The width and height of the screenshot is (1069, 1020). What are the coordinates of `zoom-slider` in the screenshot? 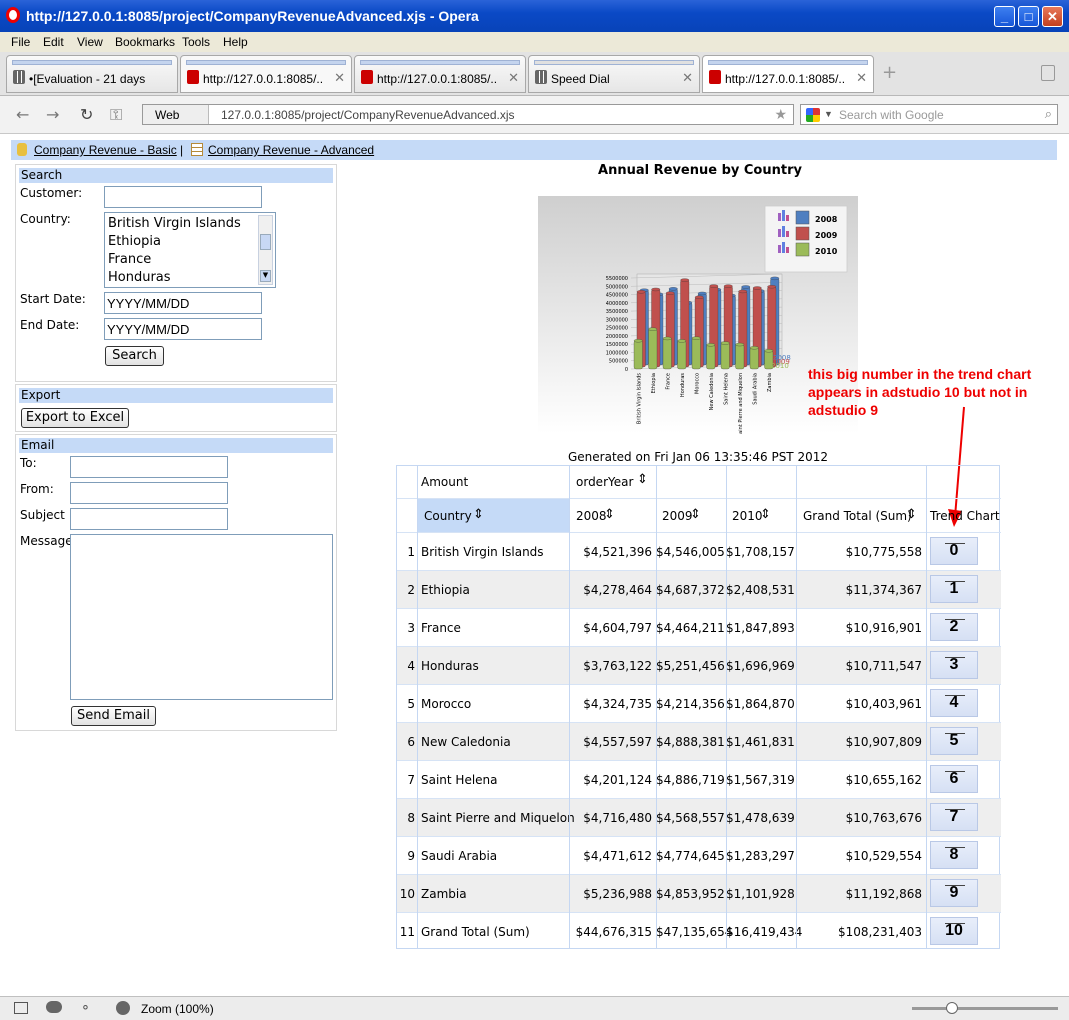 It's located at (985, 1008).